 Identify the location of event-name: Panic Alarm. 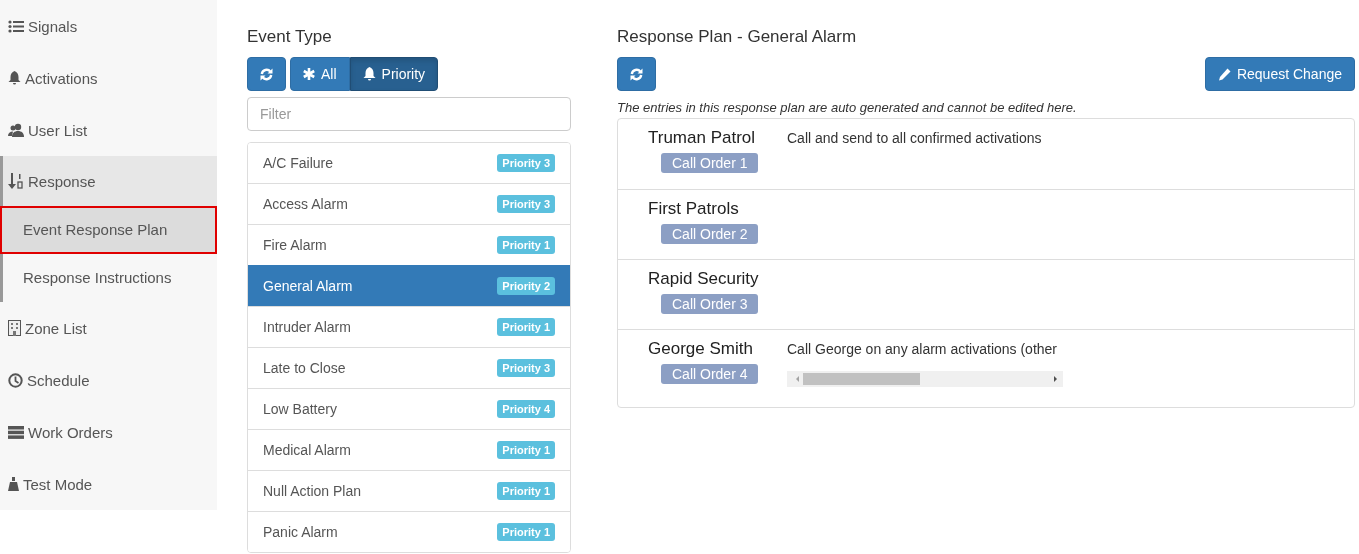
(300, 532).